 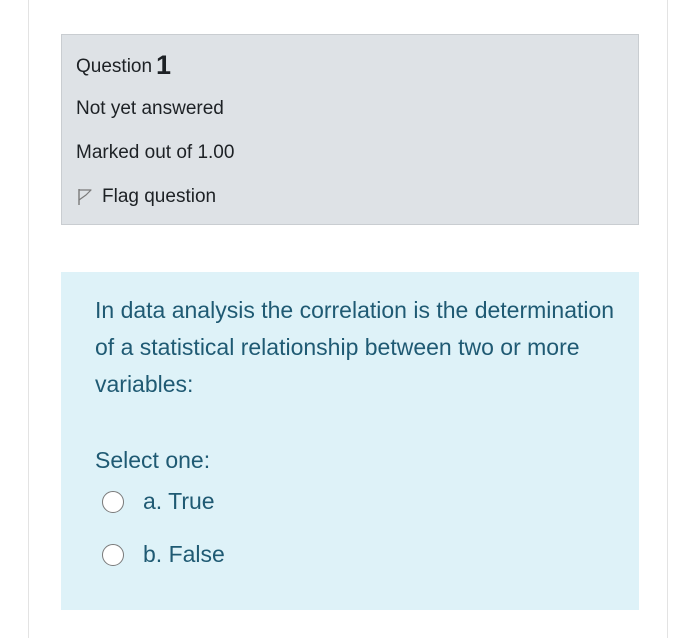 What do you see at coordinates (85, 197) in the screenshot?
I see `flag-icon` at bounding box center [85, 197].